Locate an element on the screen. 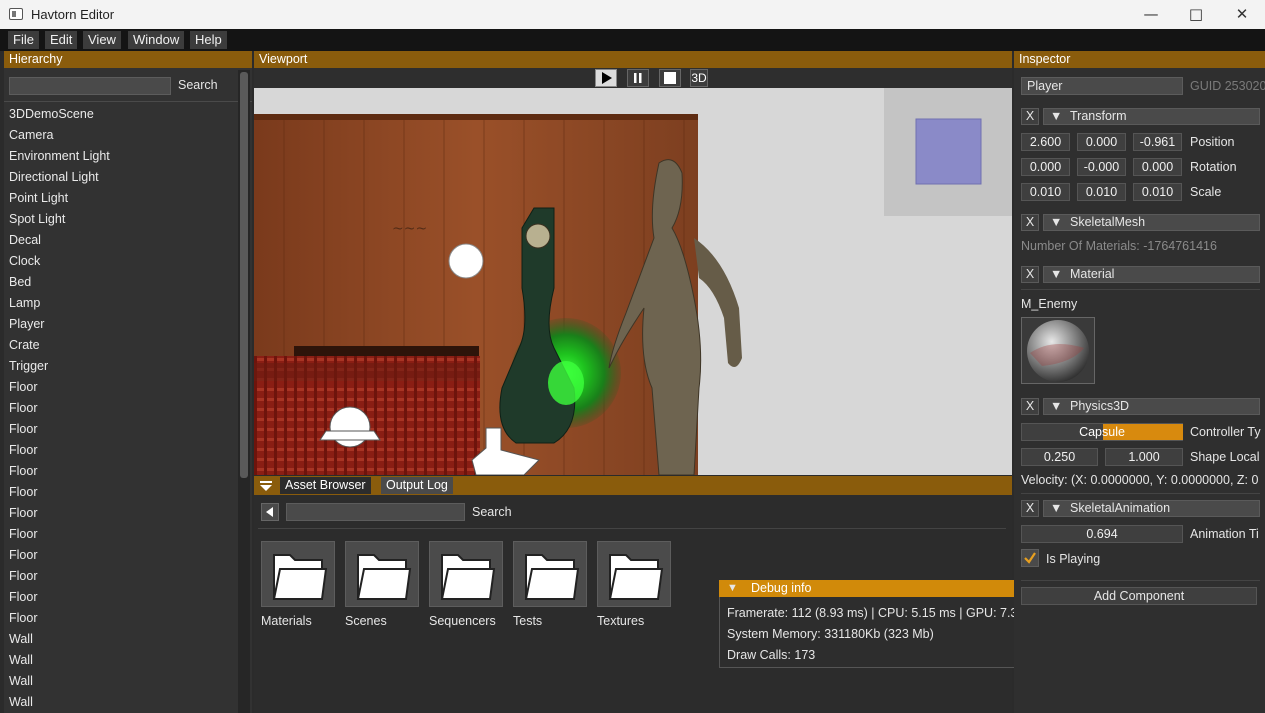  position-z-field: -0.961 is located at coordinates (1157, 142).